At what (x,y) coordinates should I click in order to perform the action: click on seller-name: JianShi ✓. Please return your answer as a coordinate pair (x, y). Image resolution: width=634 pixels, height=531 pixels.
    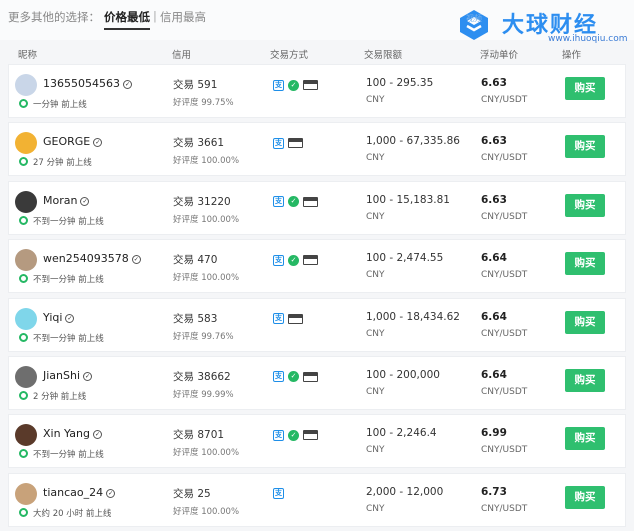
    Looking at the image, I should click on (68, 375).